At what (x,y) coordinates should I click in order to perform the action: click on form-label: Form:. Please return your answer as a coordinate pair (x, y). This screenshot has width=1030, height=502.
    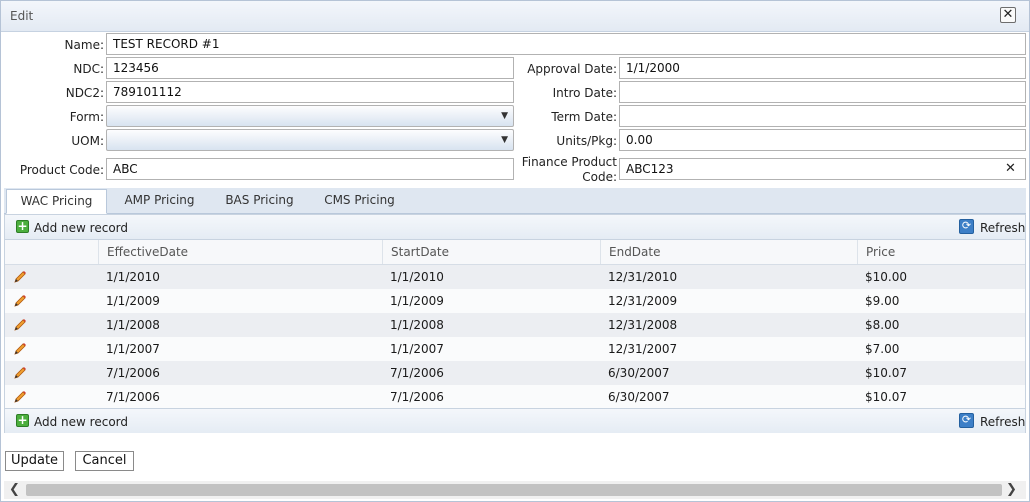
    Looking at the image, I should click on (86, 117).